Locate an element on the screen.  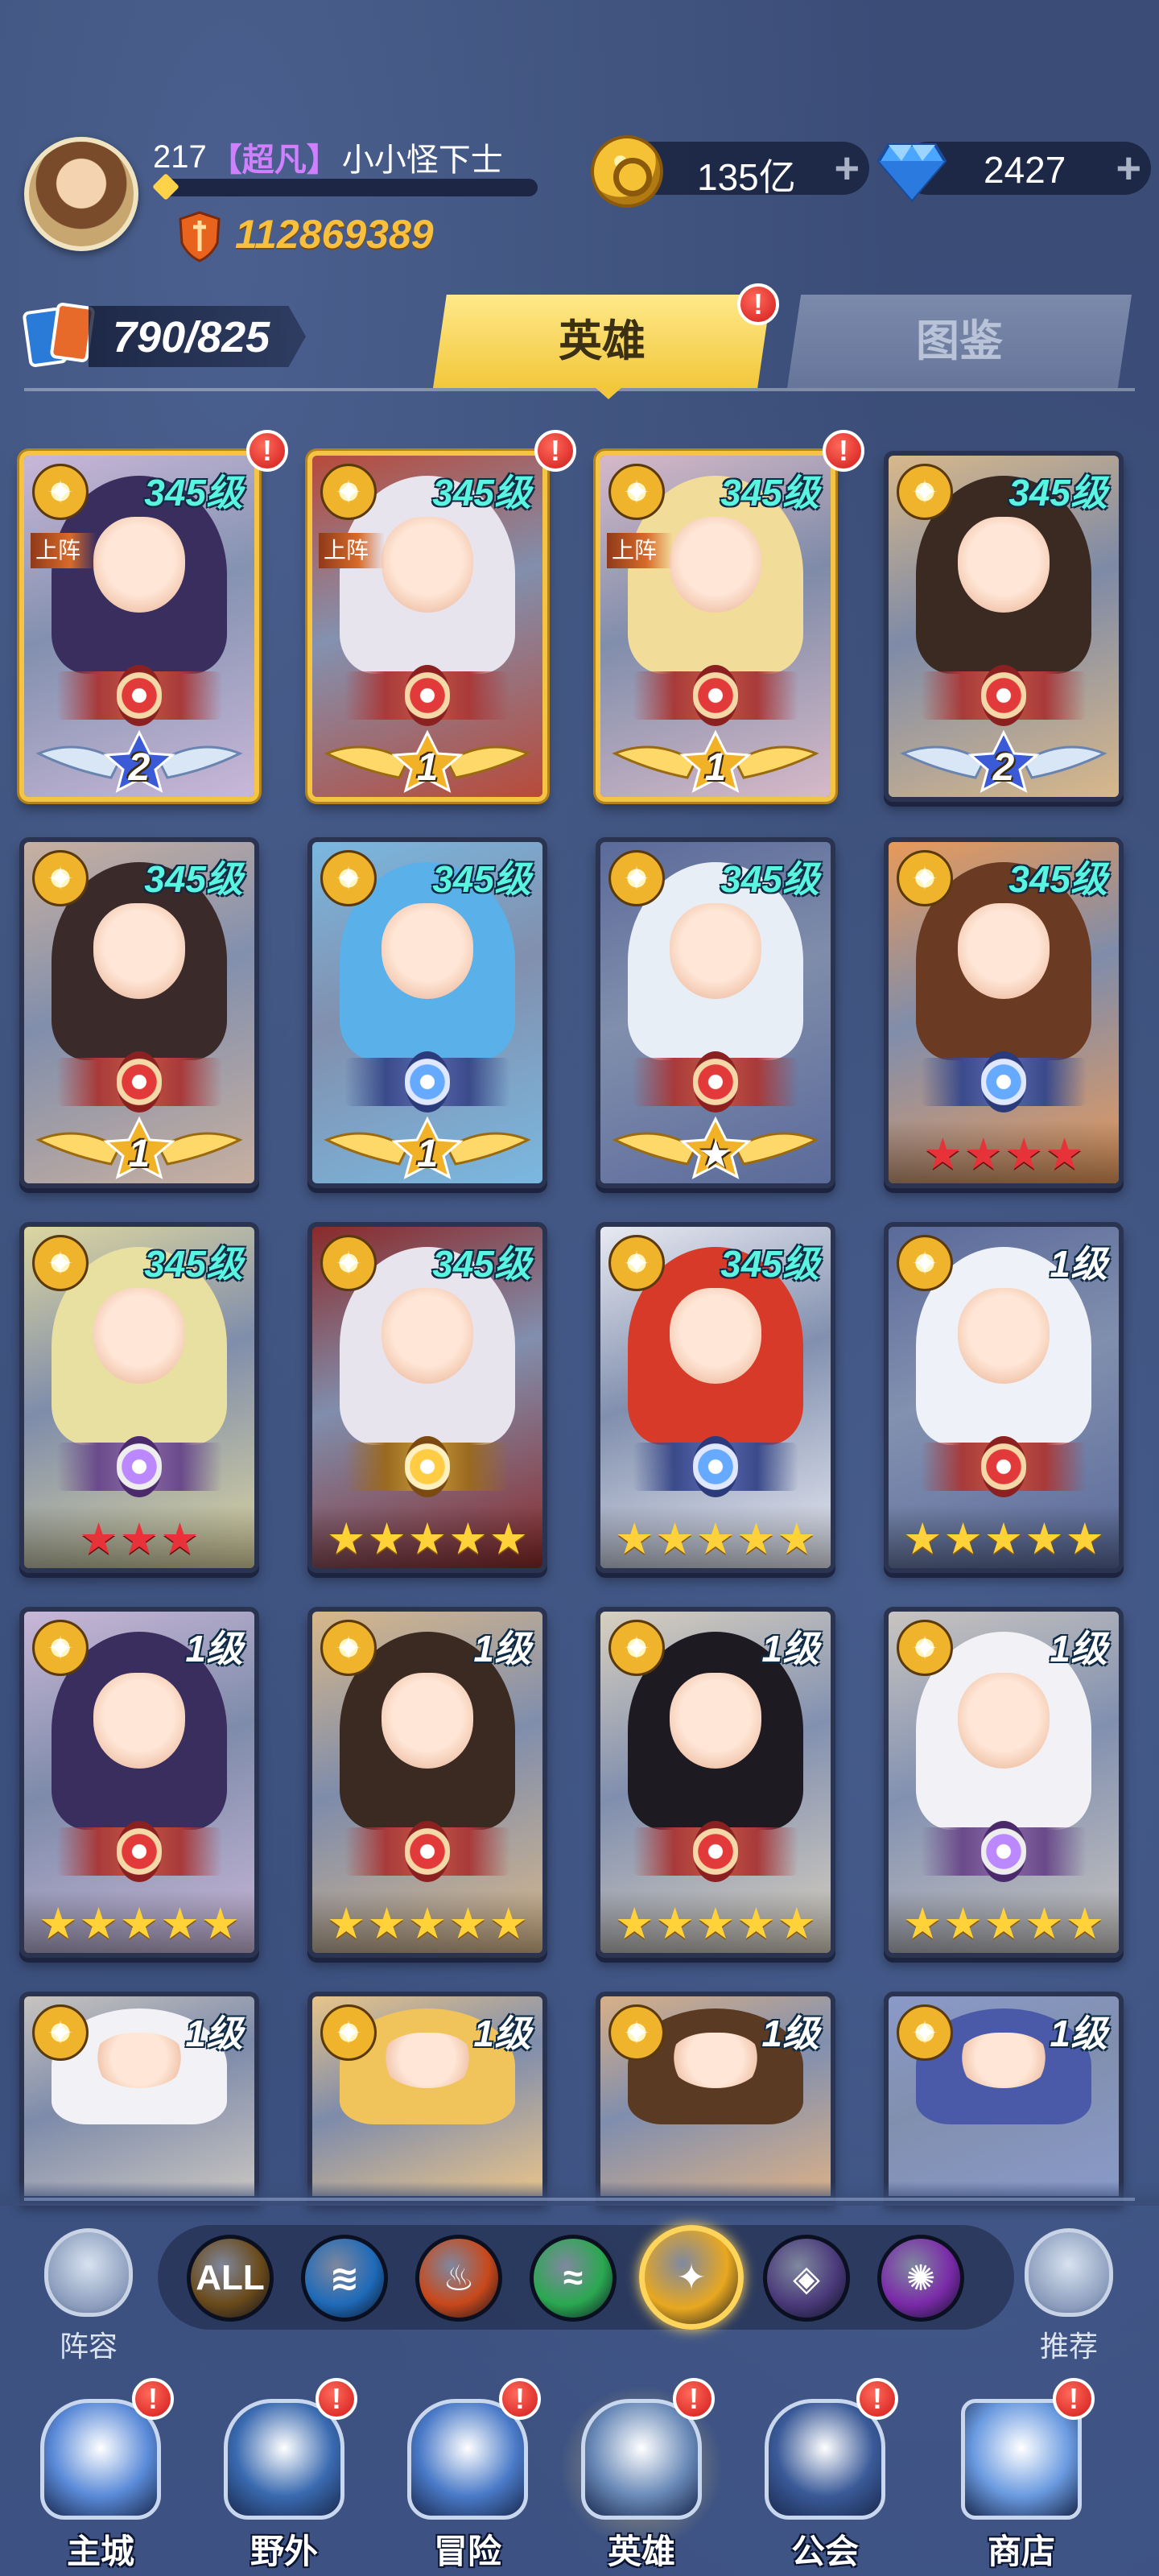
hero-count: 790/825 is located at coordinates (191, 337).